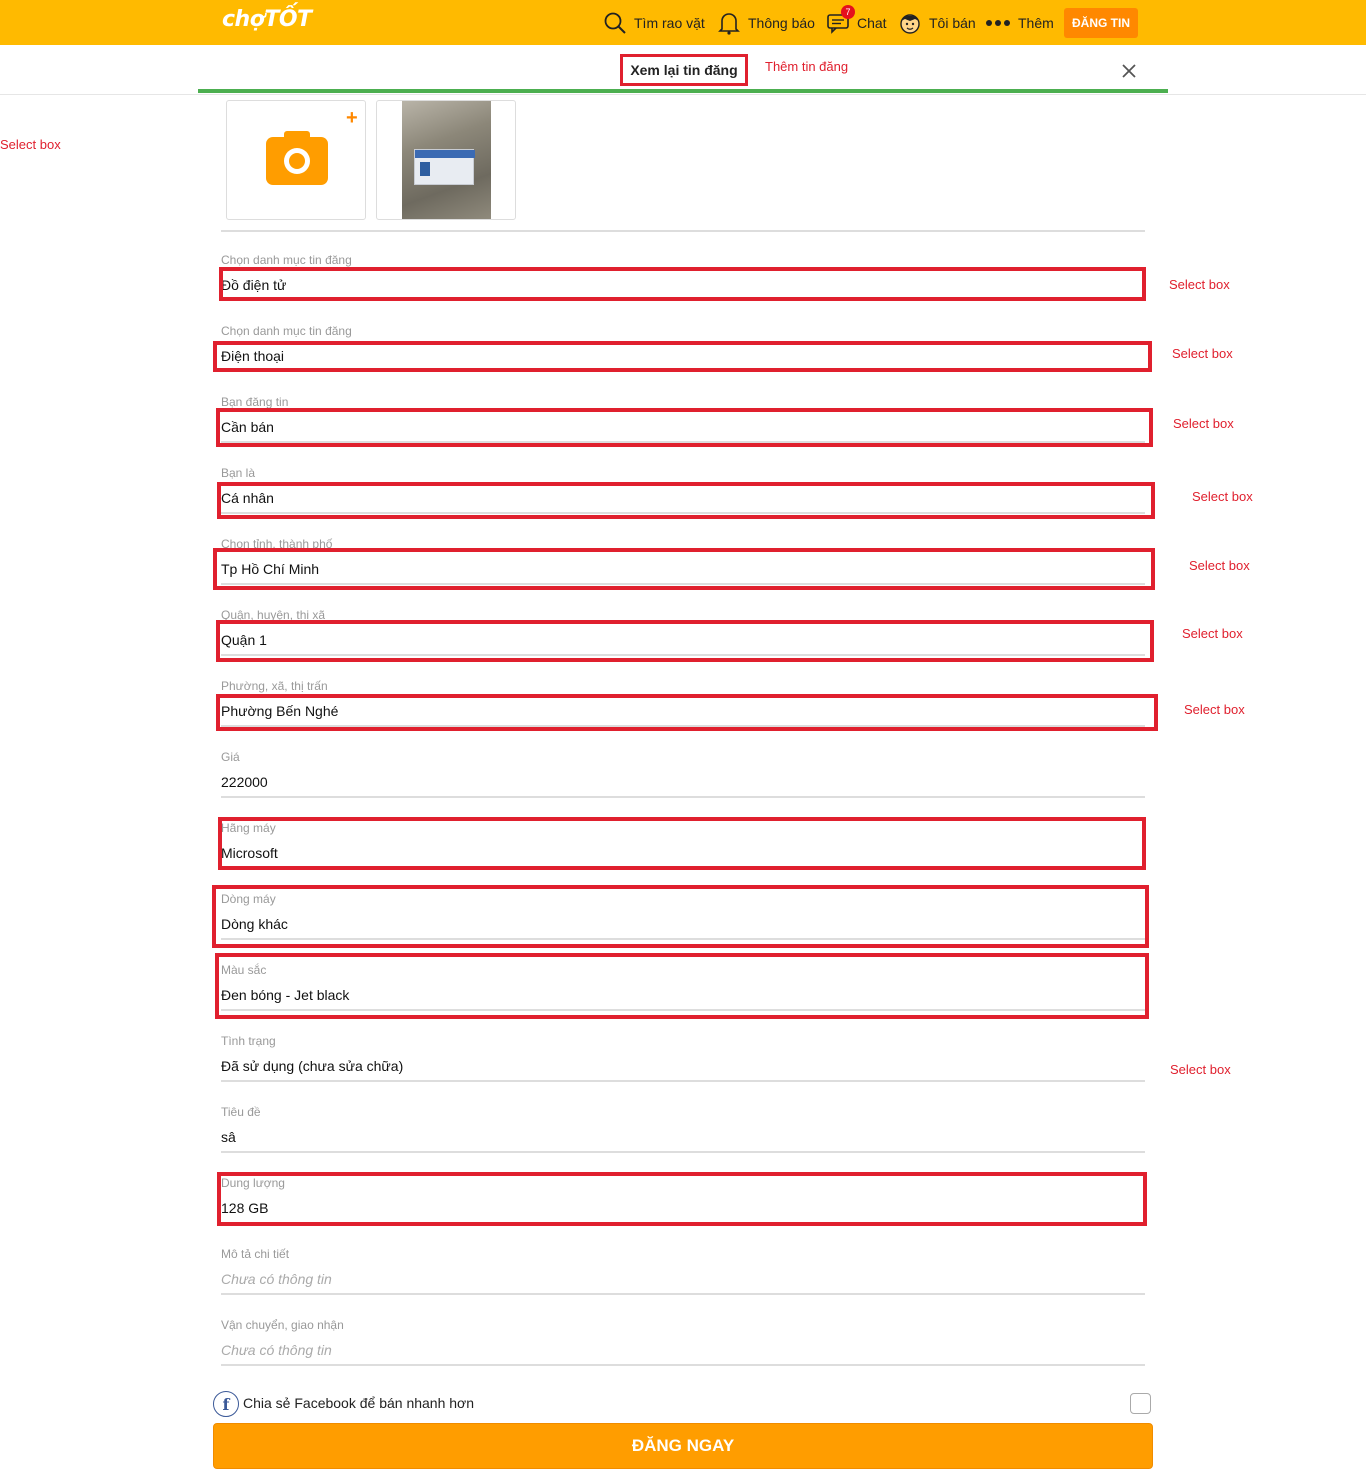 This screenshot has width=1366, height=1483. What do you see at coordinates (444, 167) in the screenshot?
I see `id-card-image` at bounding box center [444, 167].